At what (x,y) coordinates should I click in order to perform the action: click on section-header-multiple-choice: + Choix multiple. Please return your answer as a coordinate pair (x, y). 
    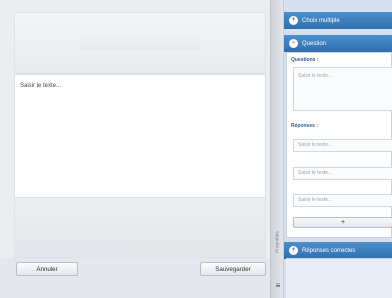
    Looking at the image, I should click on (338, 20).